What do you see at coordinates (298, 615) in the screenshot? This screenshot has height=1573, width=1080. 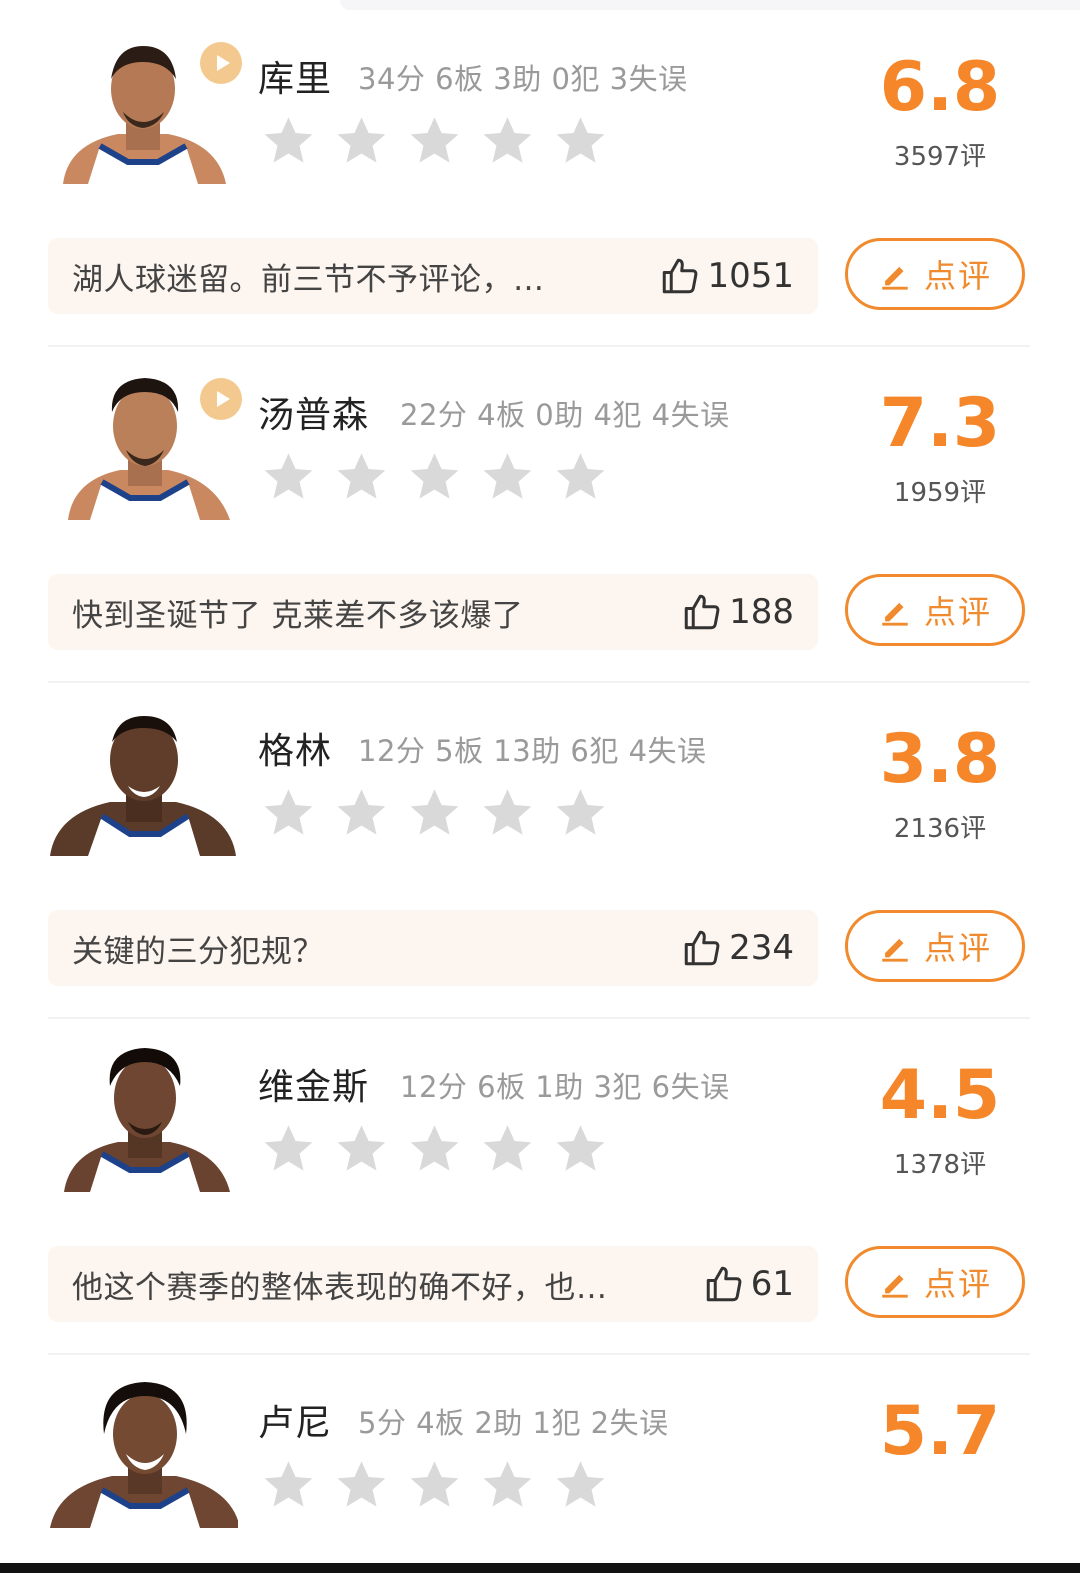 I see `comment-text: 快到圣诞节了 克莱差不多该爆了` at bounding box center [298, 615].